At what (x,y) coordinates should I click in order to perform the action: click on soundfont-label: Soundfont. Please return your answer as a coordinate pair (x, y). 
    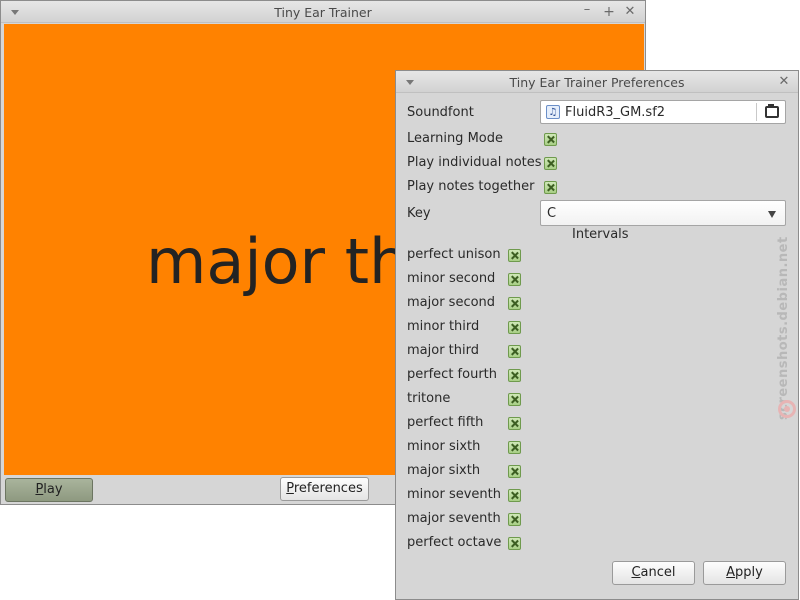
    Looking at the image, I should click on (440, 112).